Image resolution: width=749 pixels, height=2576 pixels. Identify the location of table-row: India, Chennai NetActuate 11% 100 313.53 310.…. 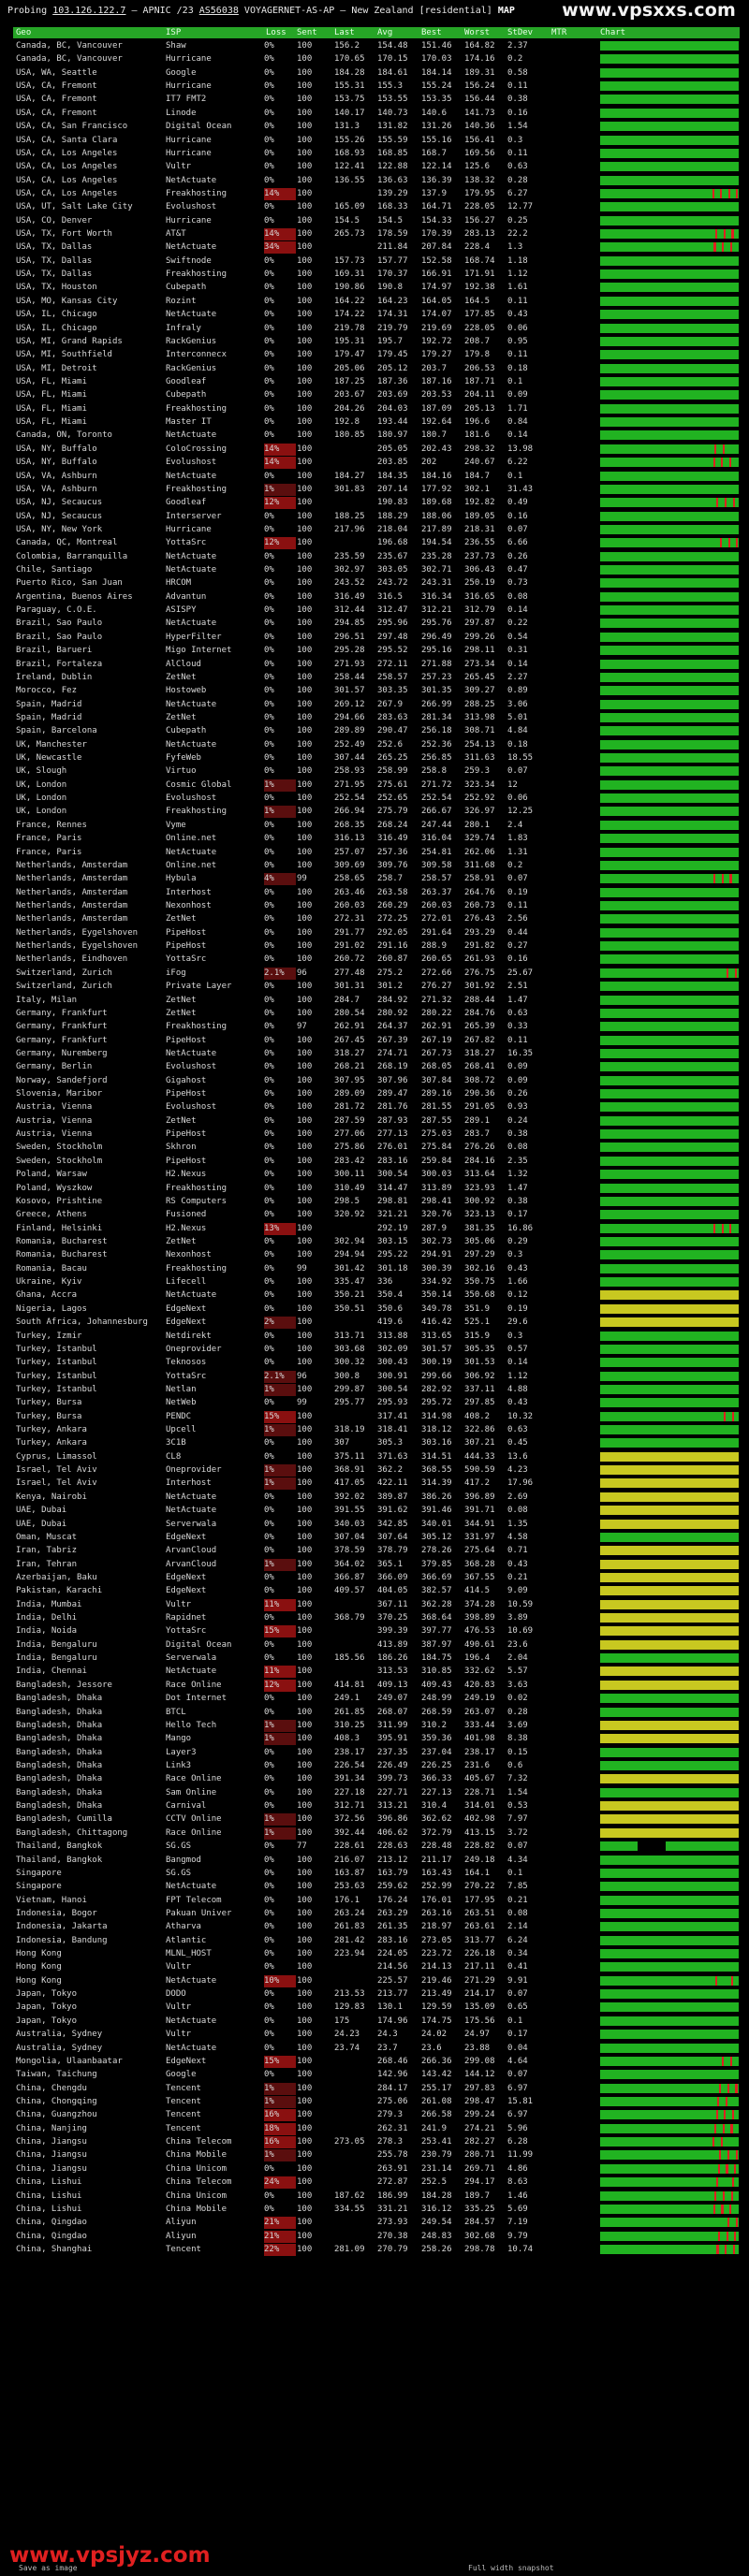
(376, 1672).